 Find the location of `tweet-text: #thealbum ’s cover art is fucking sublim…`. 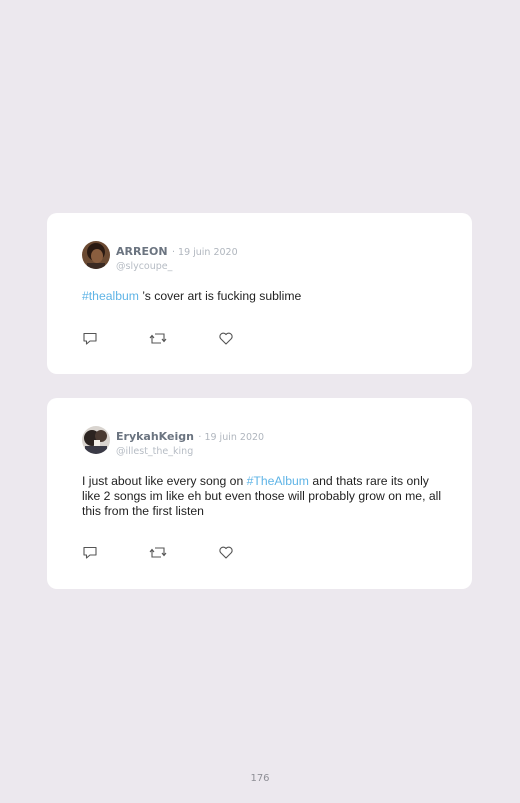

tweet-text: #thealbum ’s cover art is fucking sublim… is located at coordinates (262, 296).